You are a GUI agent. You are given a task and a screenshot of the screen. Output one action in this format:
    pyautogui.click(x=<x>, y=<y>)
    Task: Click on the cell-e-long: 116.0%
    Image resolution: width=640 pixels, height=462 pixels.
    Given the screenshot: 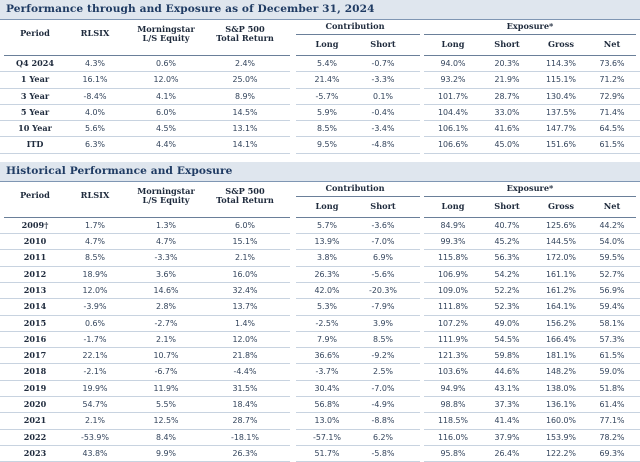 What is the action you would take?
    pyautogui.click(x=453, y=437)
    